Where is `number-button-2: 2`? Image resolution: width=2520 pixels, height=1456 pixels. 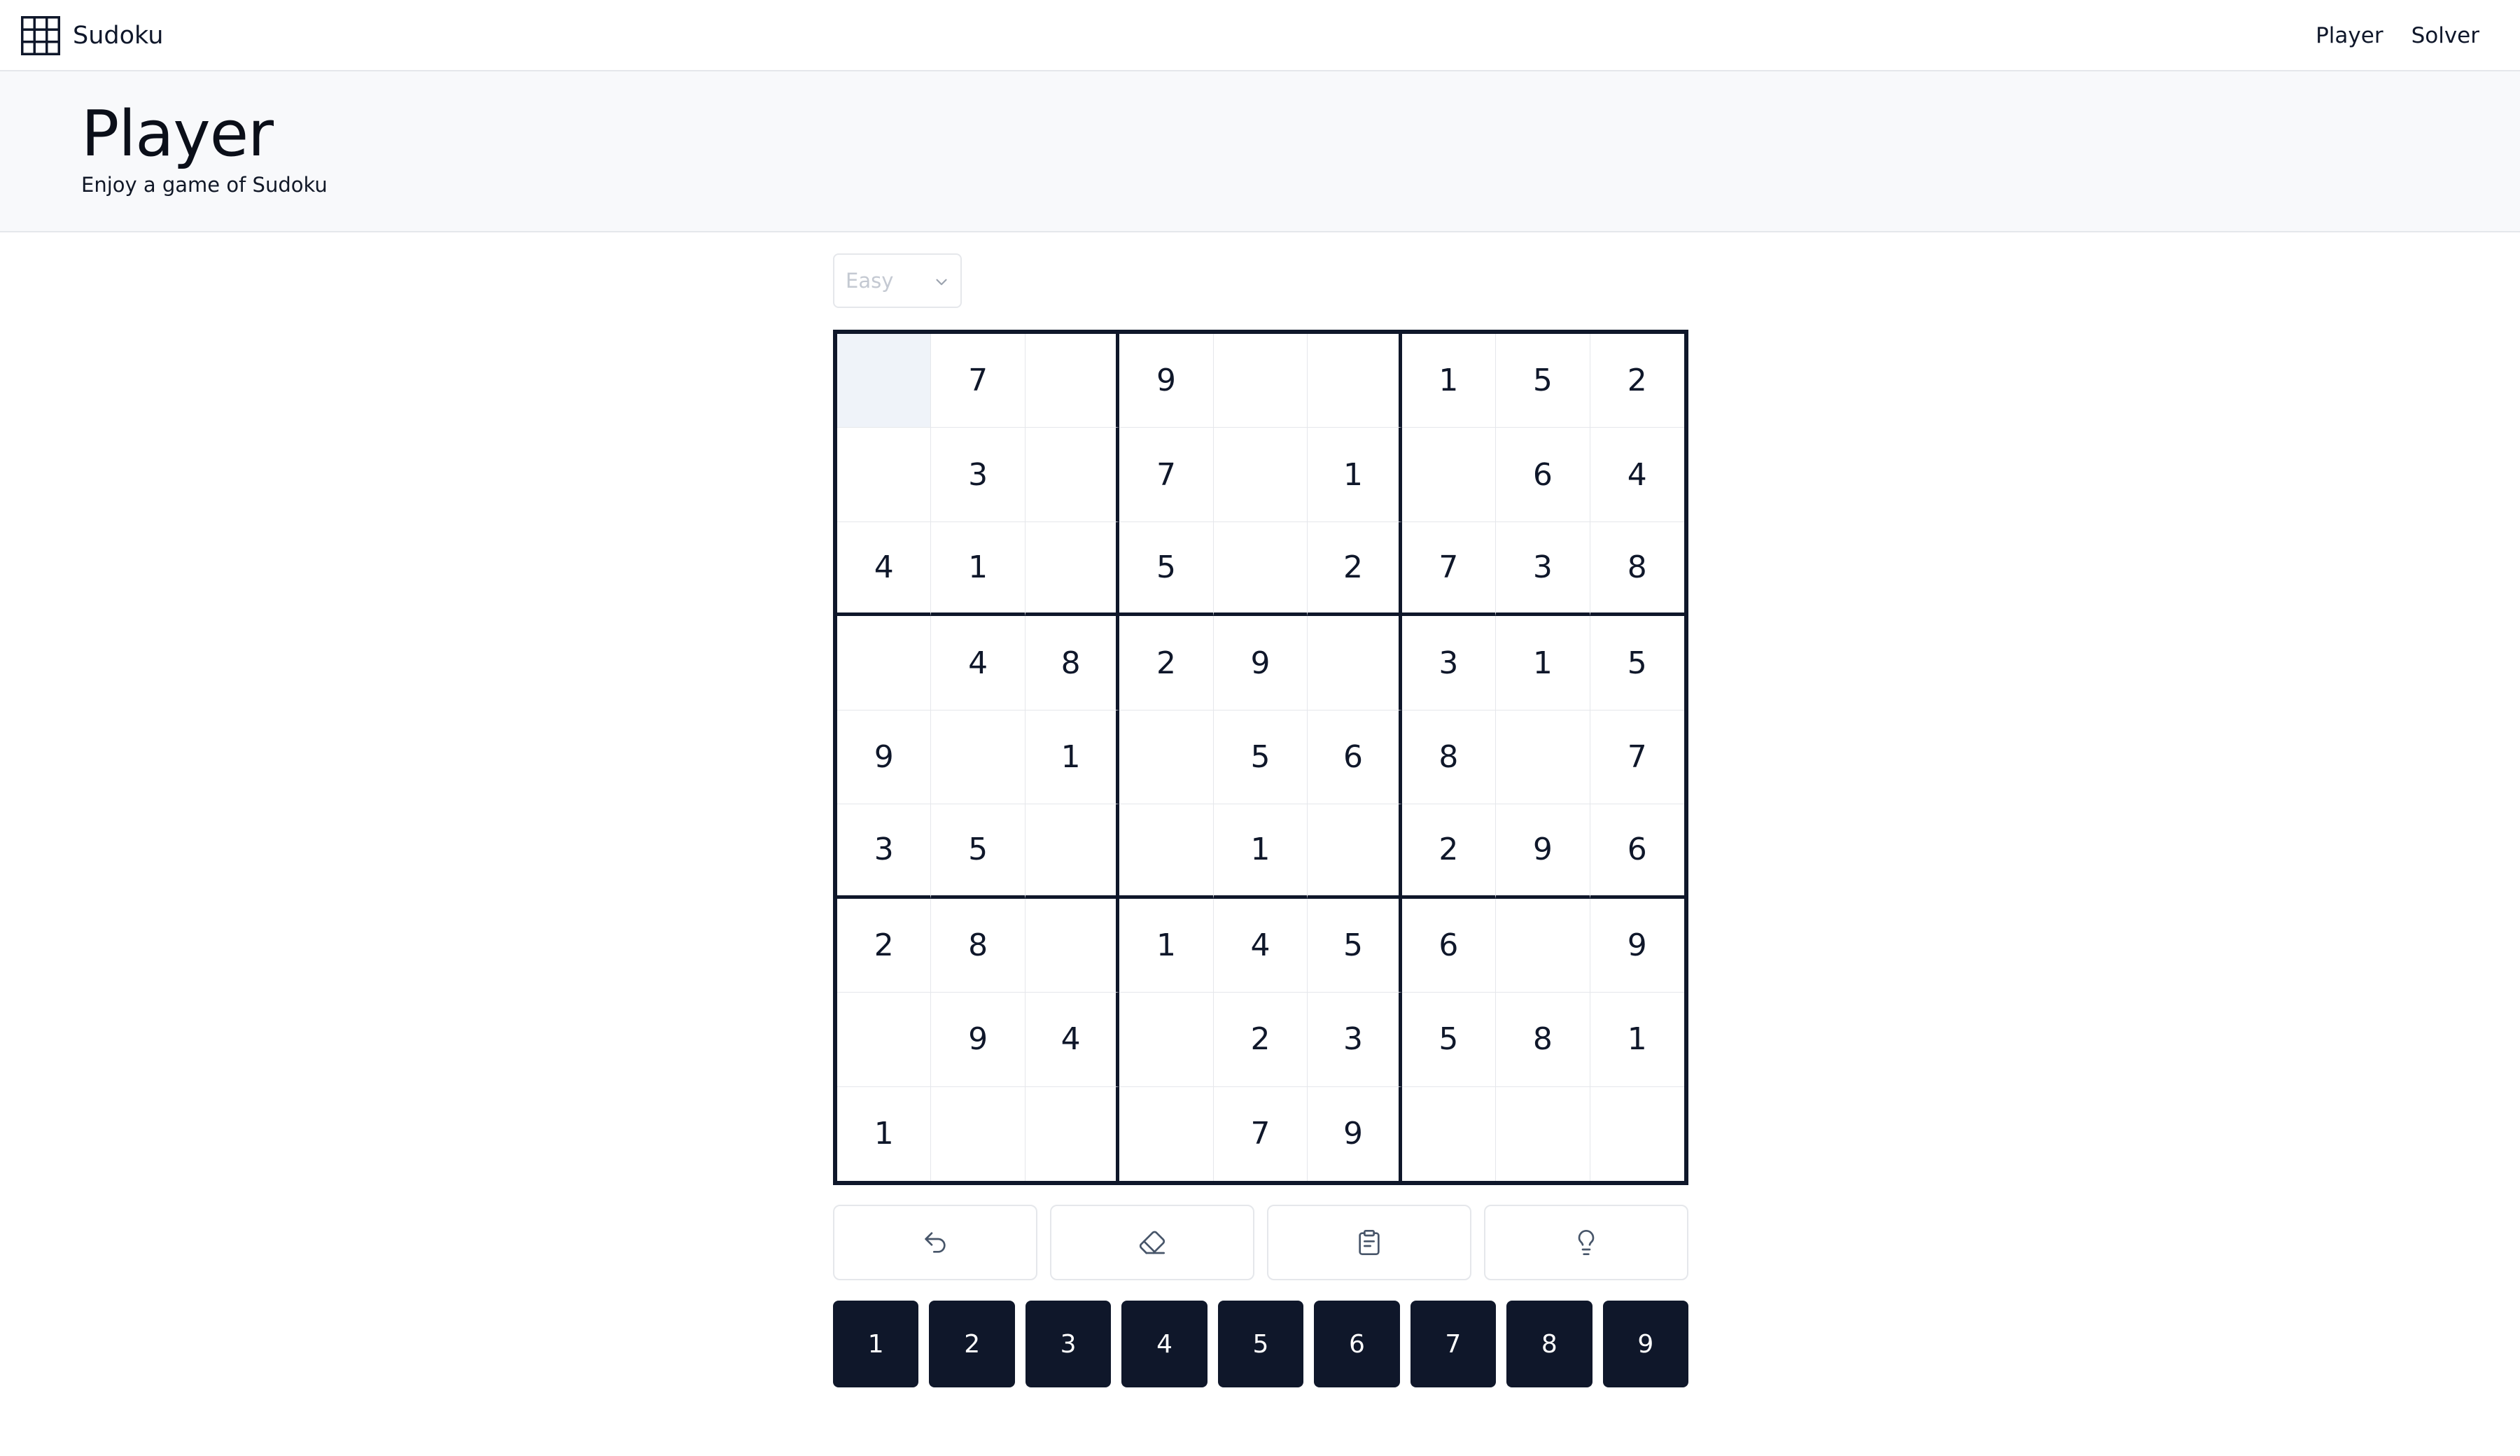 number-button-2: 2 is located at coordinates (972, 1344).